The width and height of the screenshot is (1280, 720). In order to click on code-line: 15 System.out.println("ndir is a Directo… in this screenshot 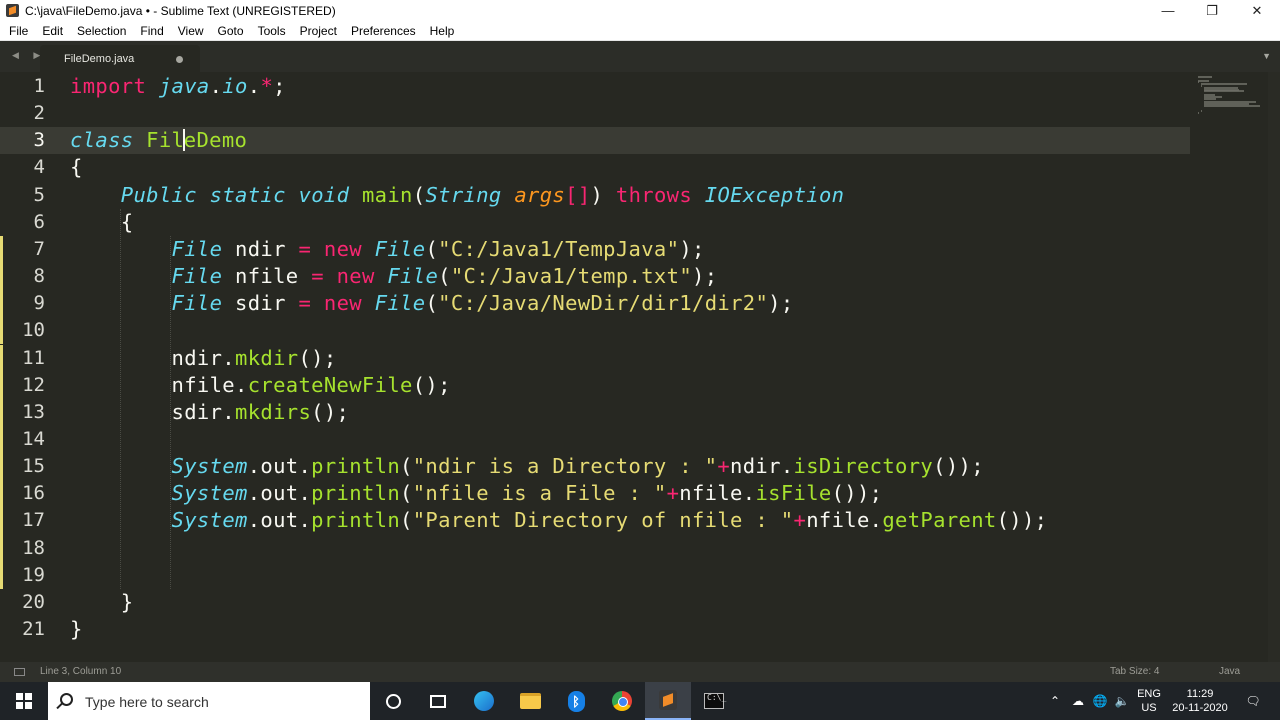, I will do `click(595, 467)`.